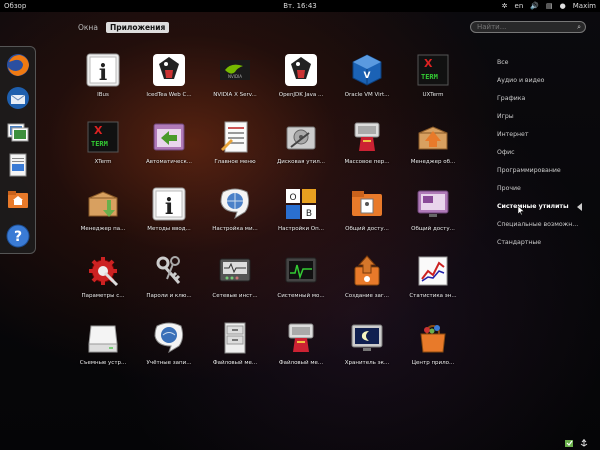 The image size is (600, 450). I want to click on tab-applications: Приложения, so click(137, 27).